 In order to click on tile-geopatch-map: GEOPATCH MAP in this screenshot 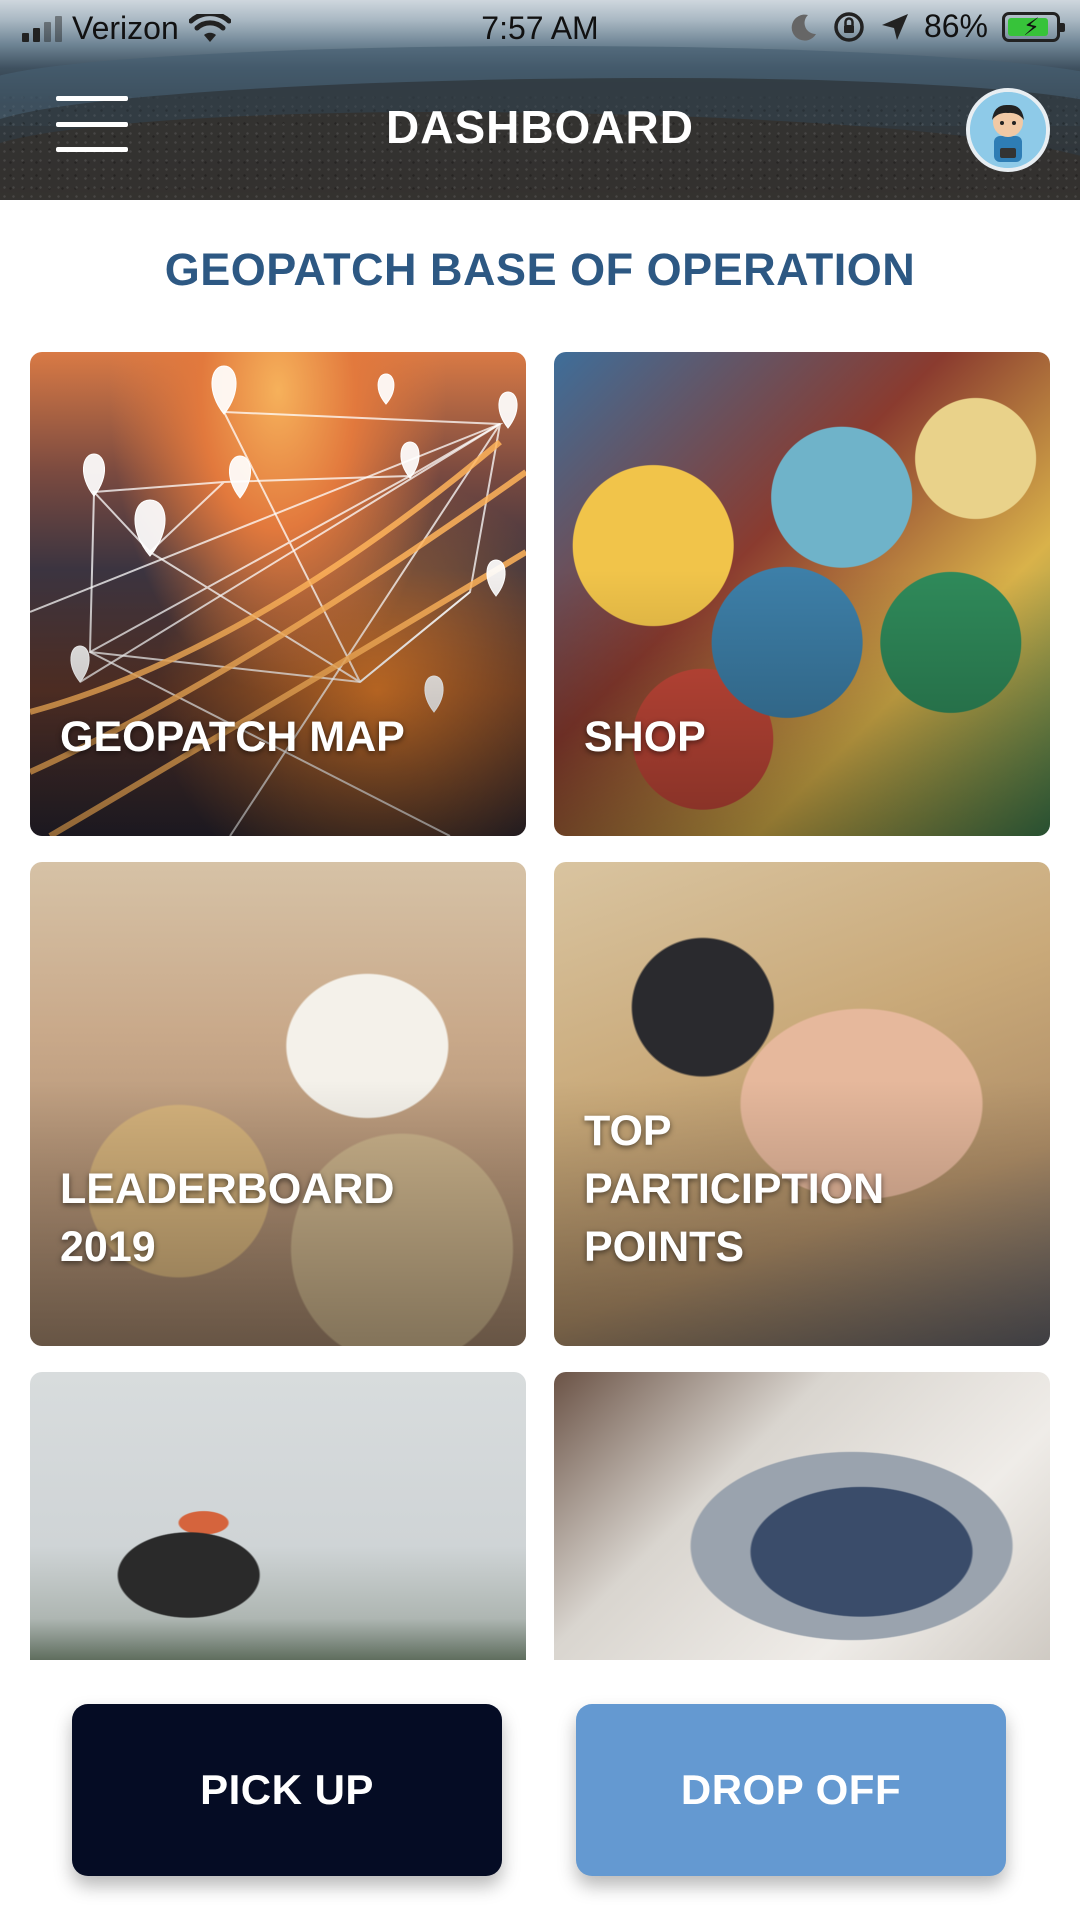, I will do `click(278, 594)`.